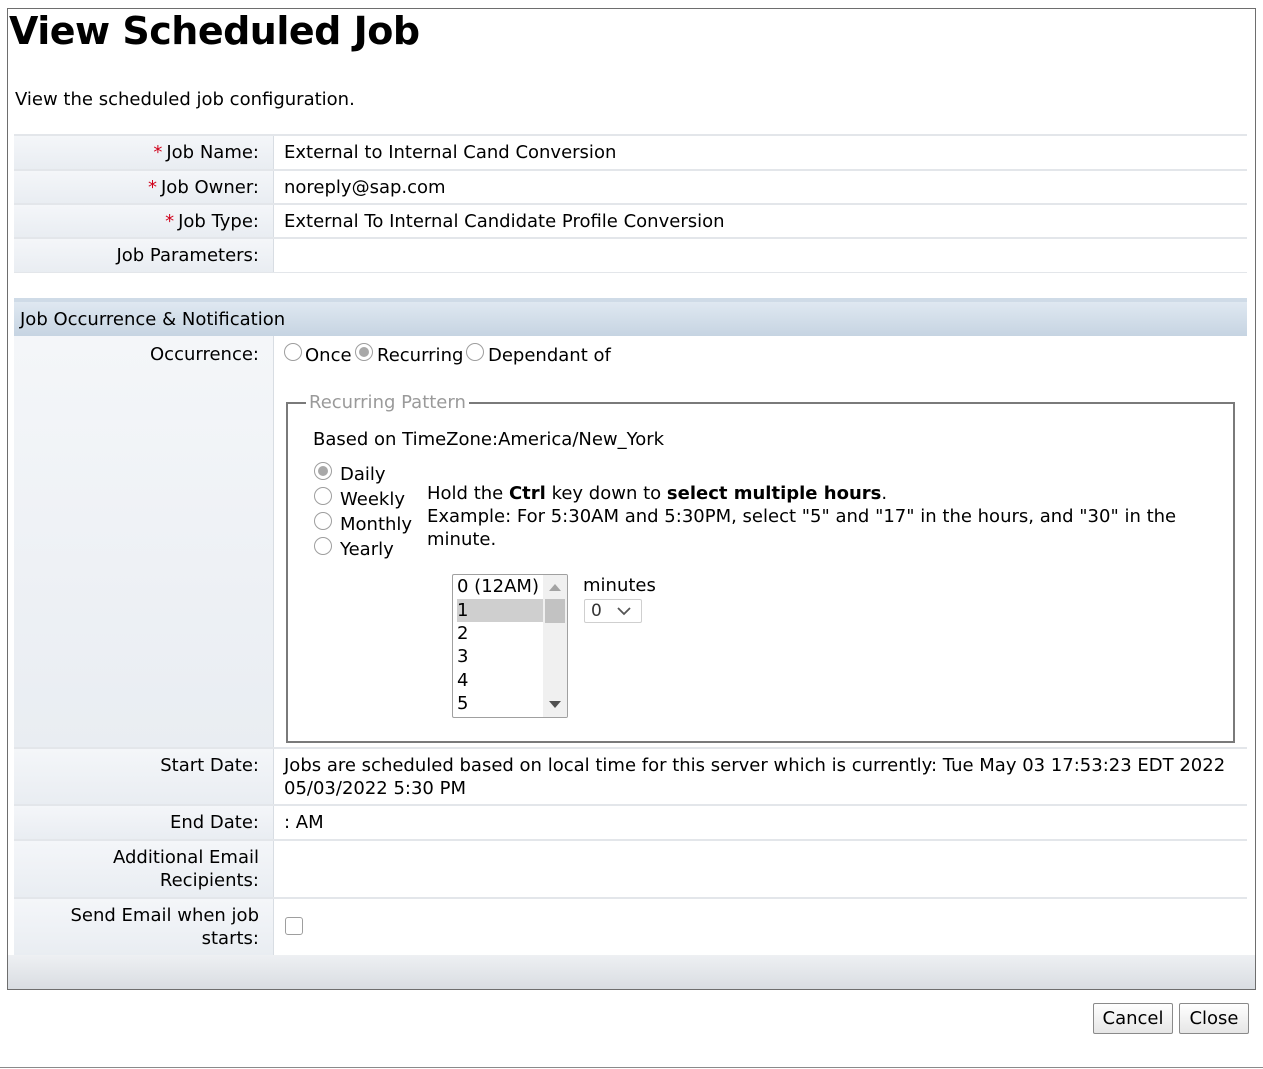 The image size is (1263, 1069). Describe the element at coordinates (555, 646) in the screenshot. I see `hours-scrollbar` at that location.